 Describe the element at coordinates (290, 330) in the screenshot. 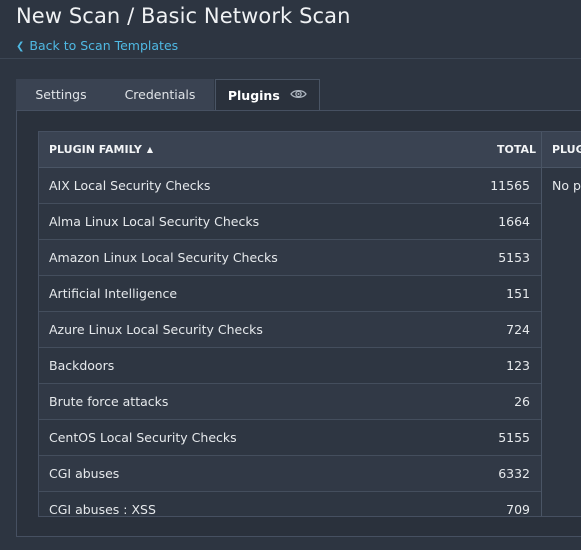

I see `table-row: Azure Linux Local Security Checks 724` at that location.